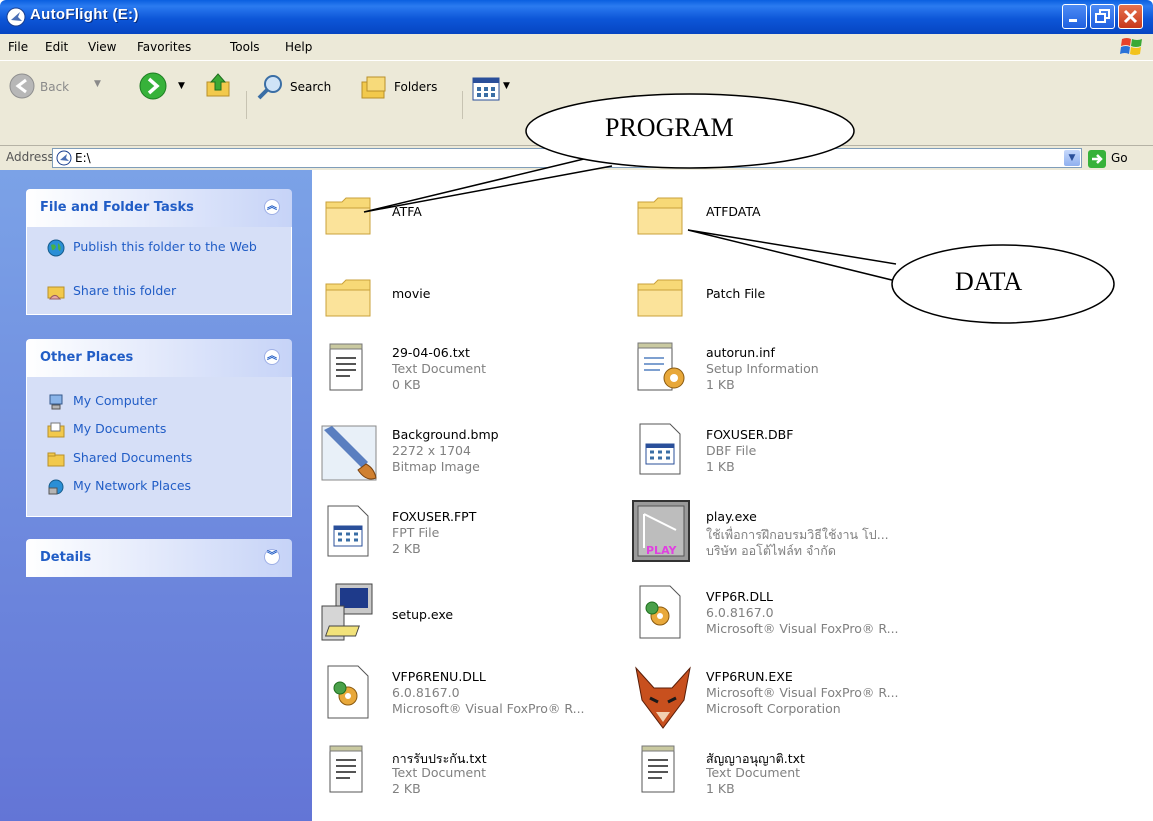  I want to click on details-header: Details ︾, so click(159, 558).